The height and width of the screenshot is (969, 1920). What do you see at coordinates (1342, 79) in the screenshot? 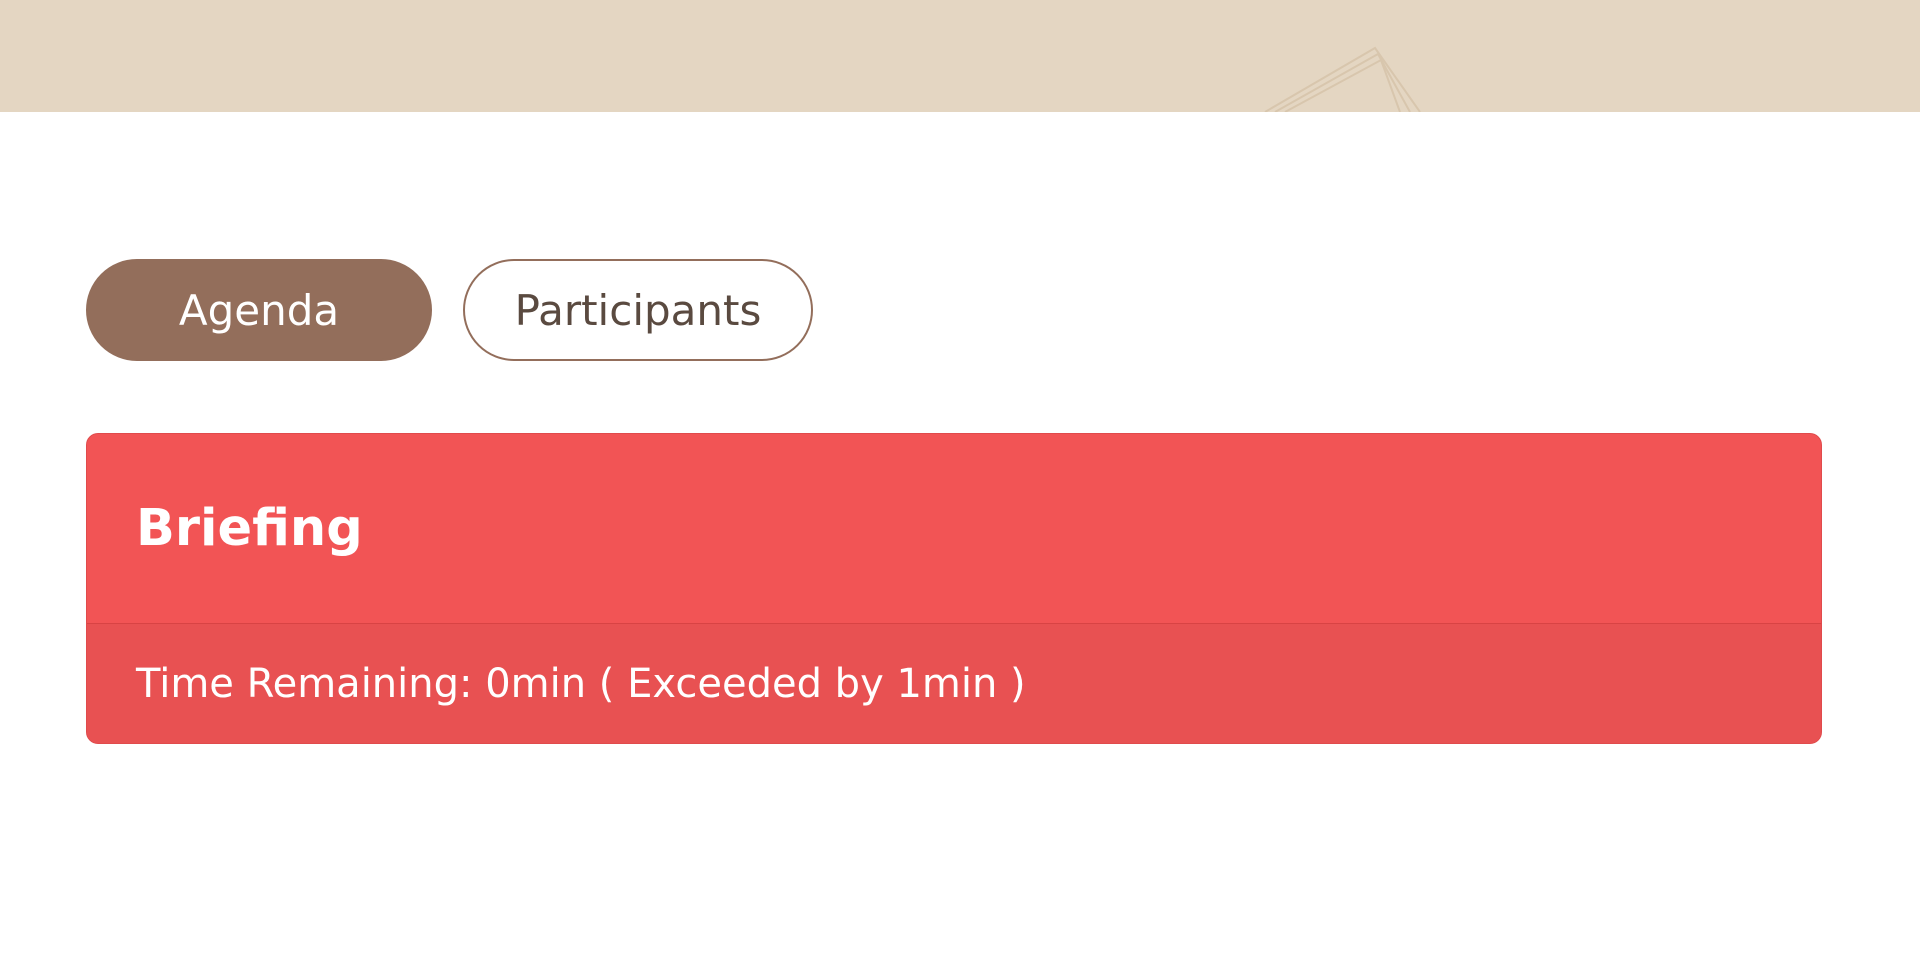
I see `header-decoration-icon` at bounding box center [1342, 79].